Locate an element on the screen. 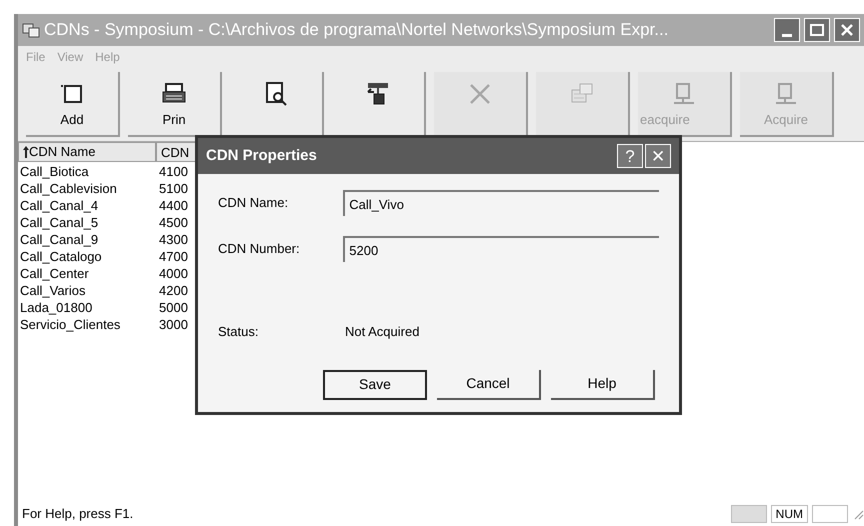 This screenshot has width=864, height=526. close-button is located at coordinates (847, 30).